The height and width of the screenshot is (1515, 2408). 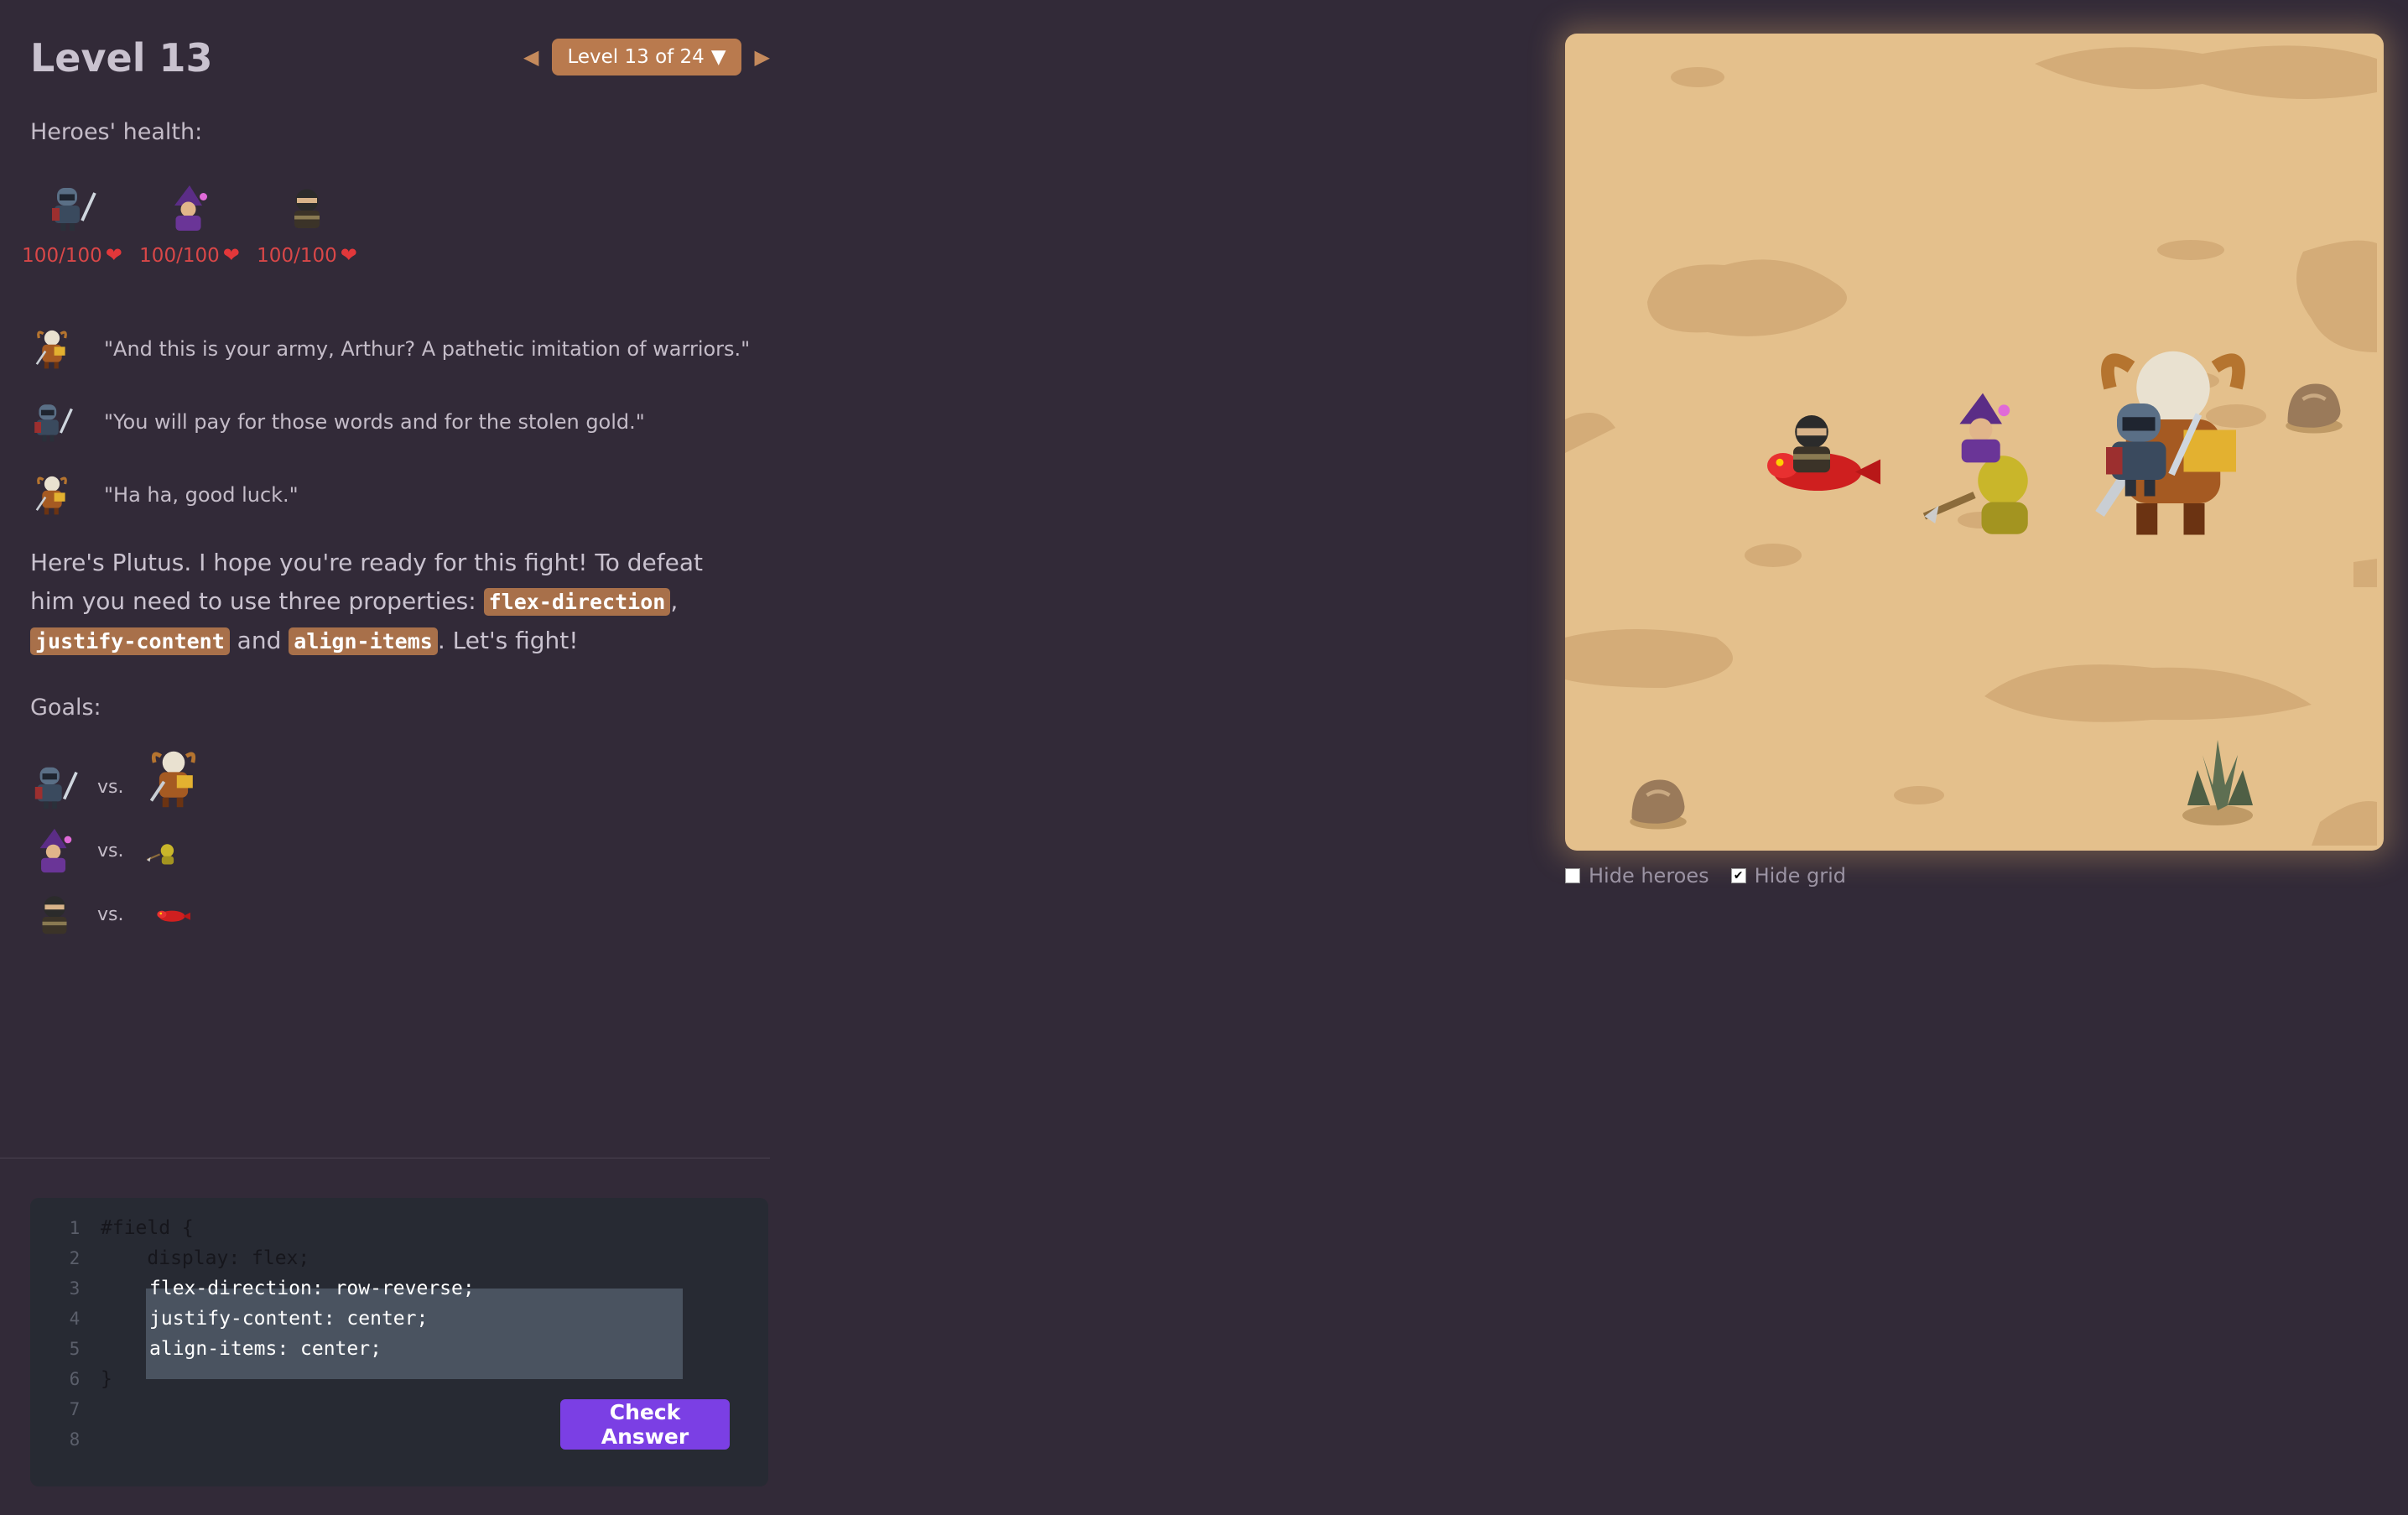 What do you see at coordinates (1738, 875) in the screenshot?
I see `hide-grid-checkbox: ✔` at bounding box center [1738, 875].